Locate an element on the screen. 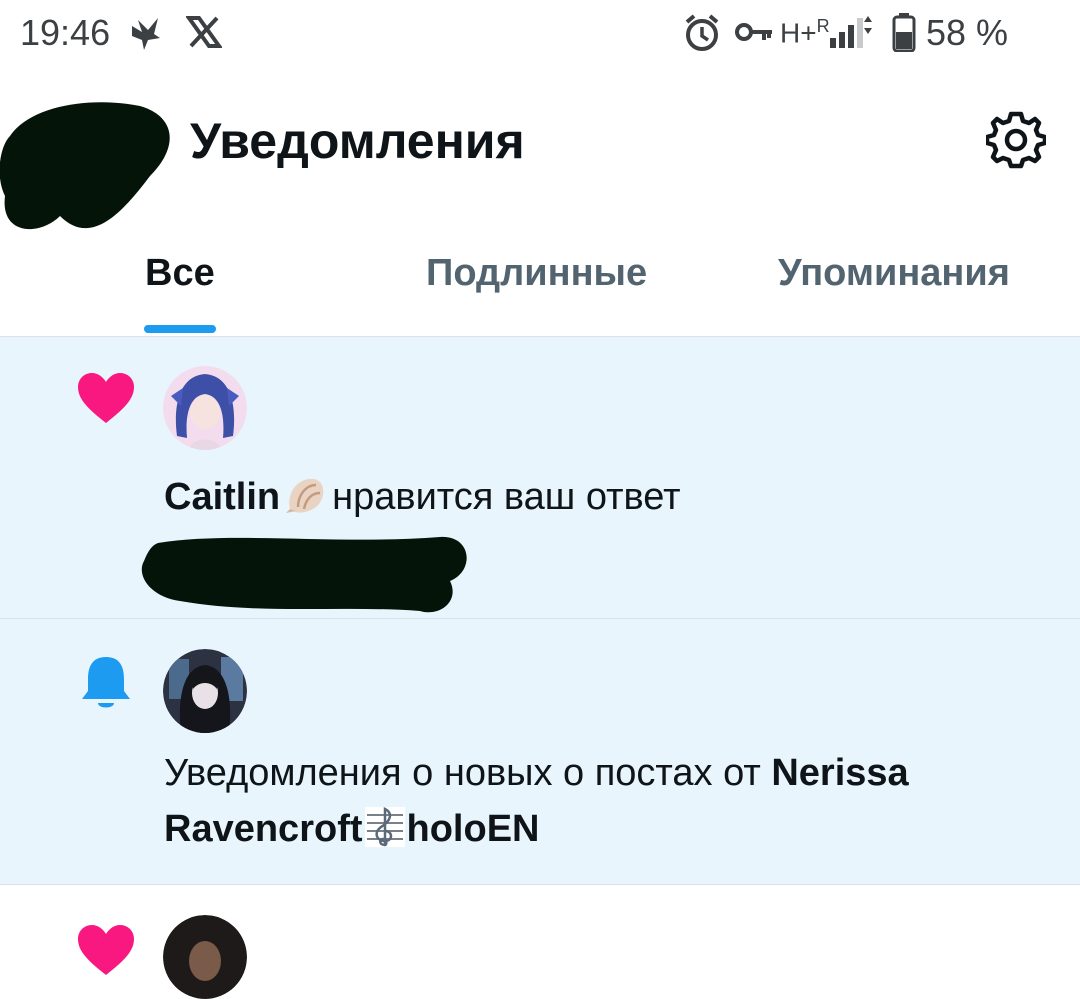 Image resolution: width=1080 pixels, height=999 pixels. notification-text: Caitlin нравится ваш ответ is located at coordinates (604, 497).